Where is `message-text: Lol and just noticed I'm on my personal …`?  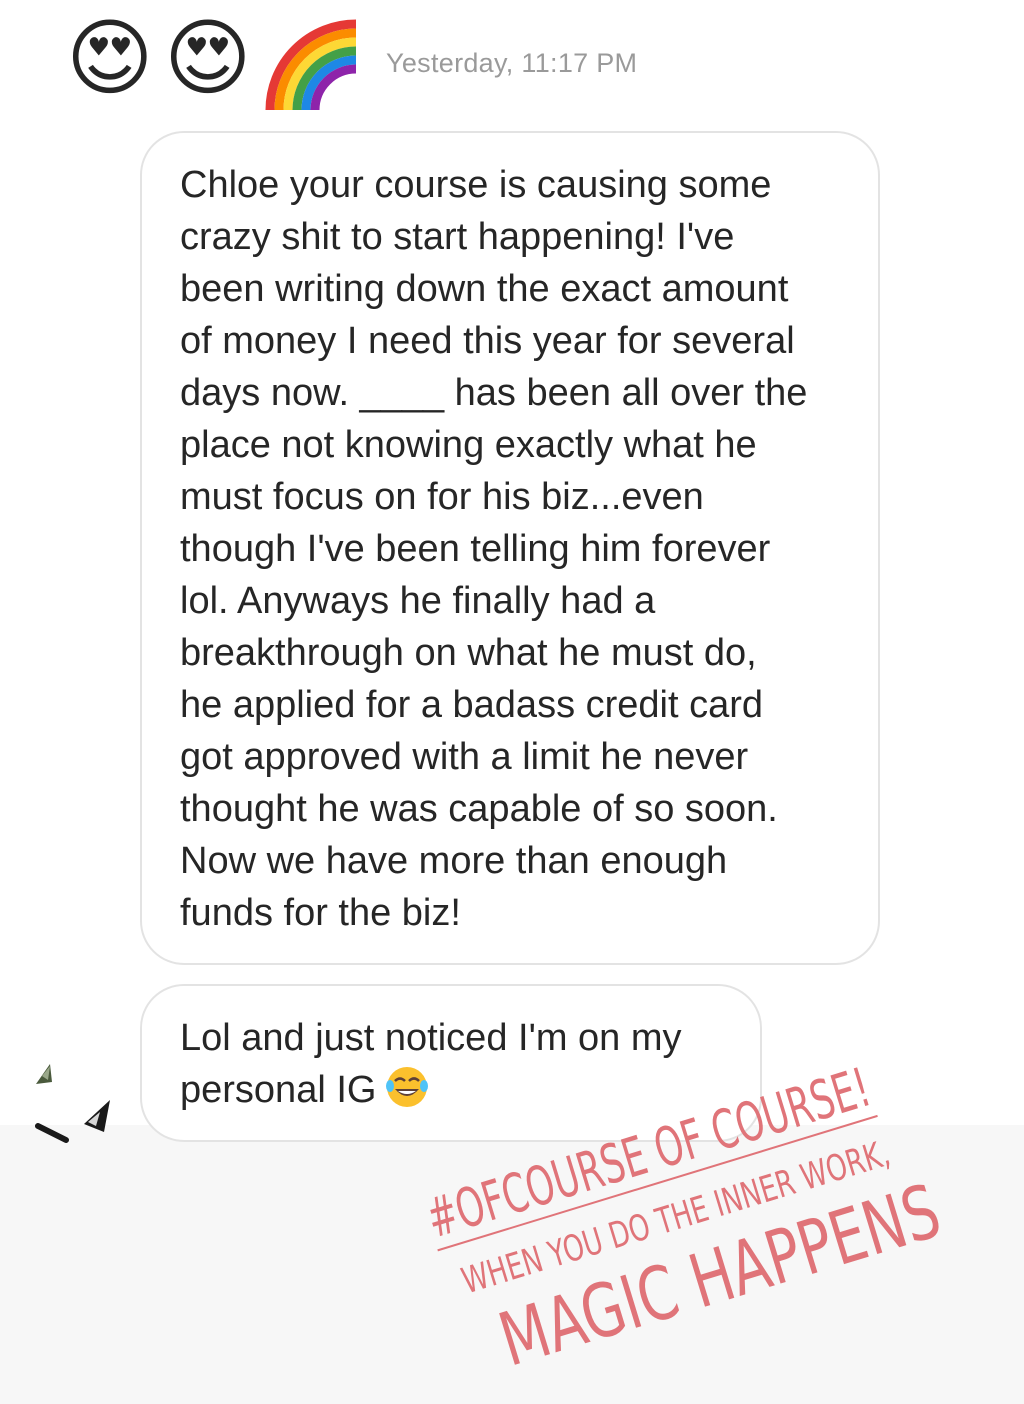 message-text: Lol and just noticed I'm on my personal … is located at coordinates (455, 1064).